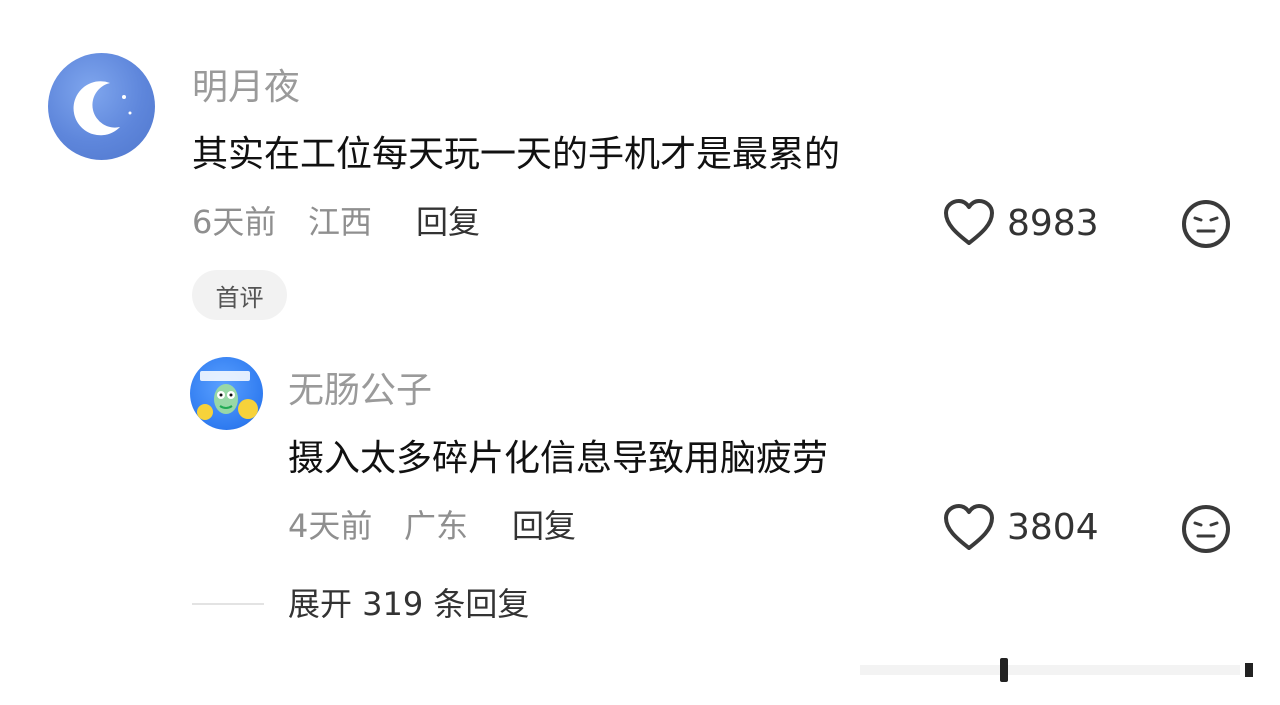 Image resolution: width=1280 pixels, height=705 pixels. I want to click on like-count: 3804, so click(1053, 527).